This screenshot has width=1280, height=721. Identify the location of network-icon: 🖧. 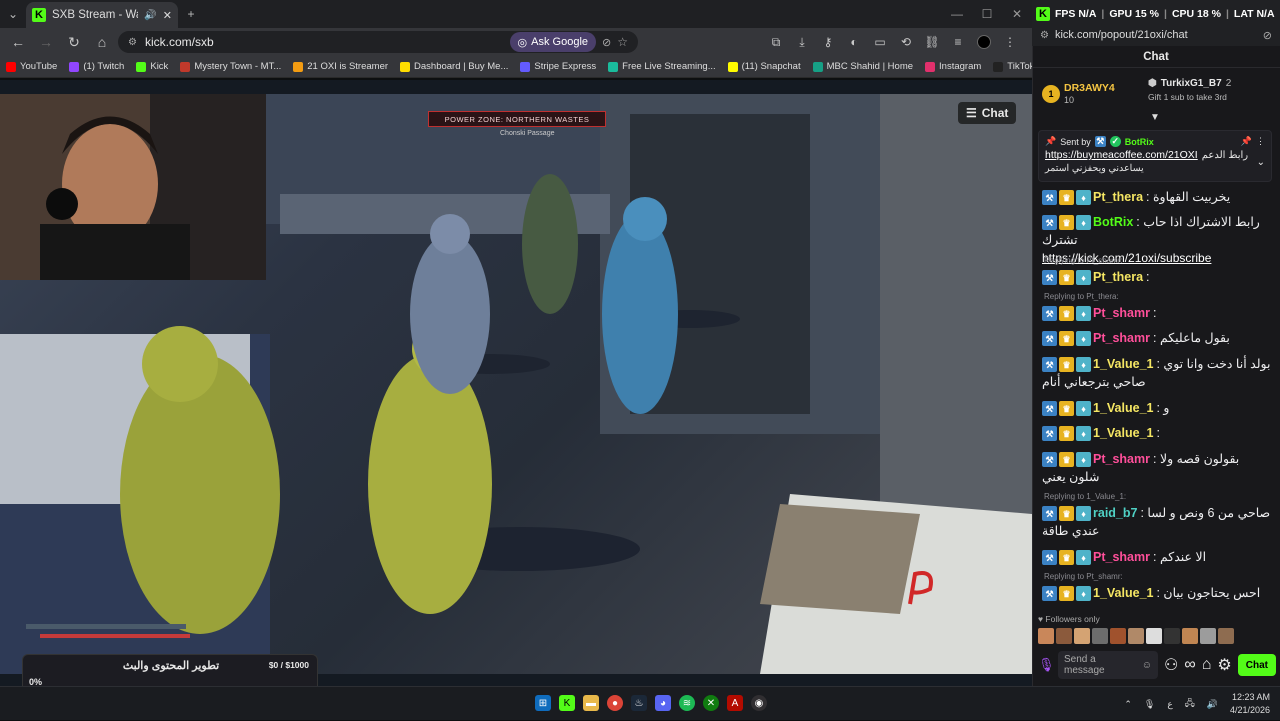
(1190, 704).